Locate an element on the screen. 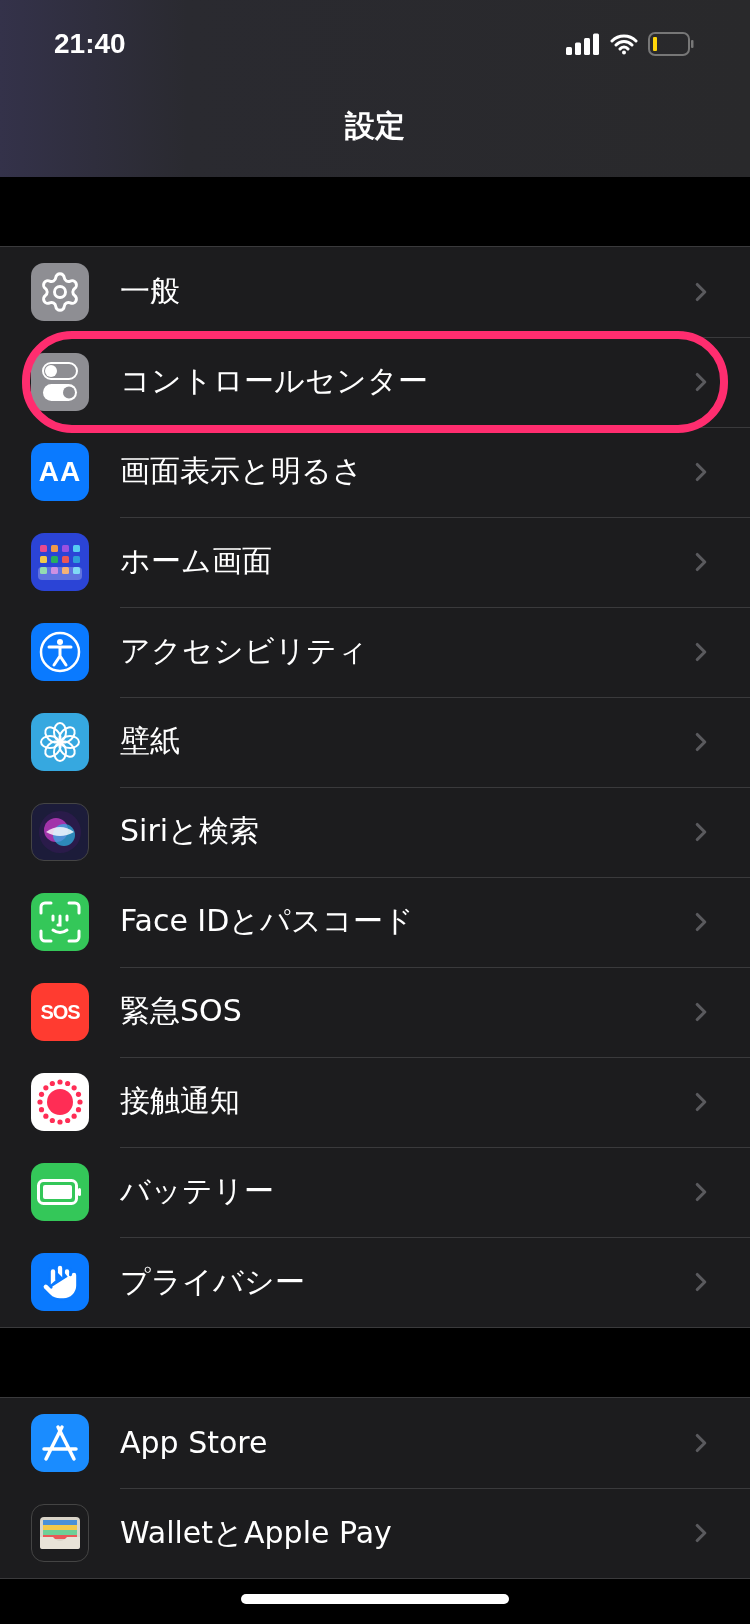  face-id-icon is located at coordinates (60, 922).